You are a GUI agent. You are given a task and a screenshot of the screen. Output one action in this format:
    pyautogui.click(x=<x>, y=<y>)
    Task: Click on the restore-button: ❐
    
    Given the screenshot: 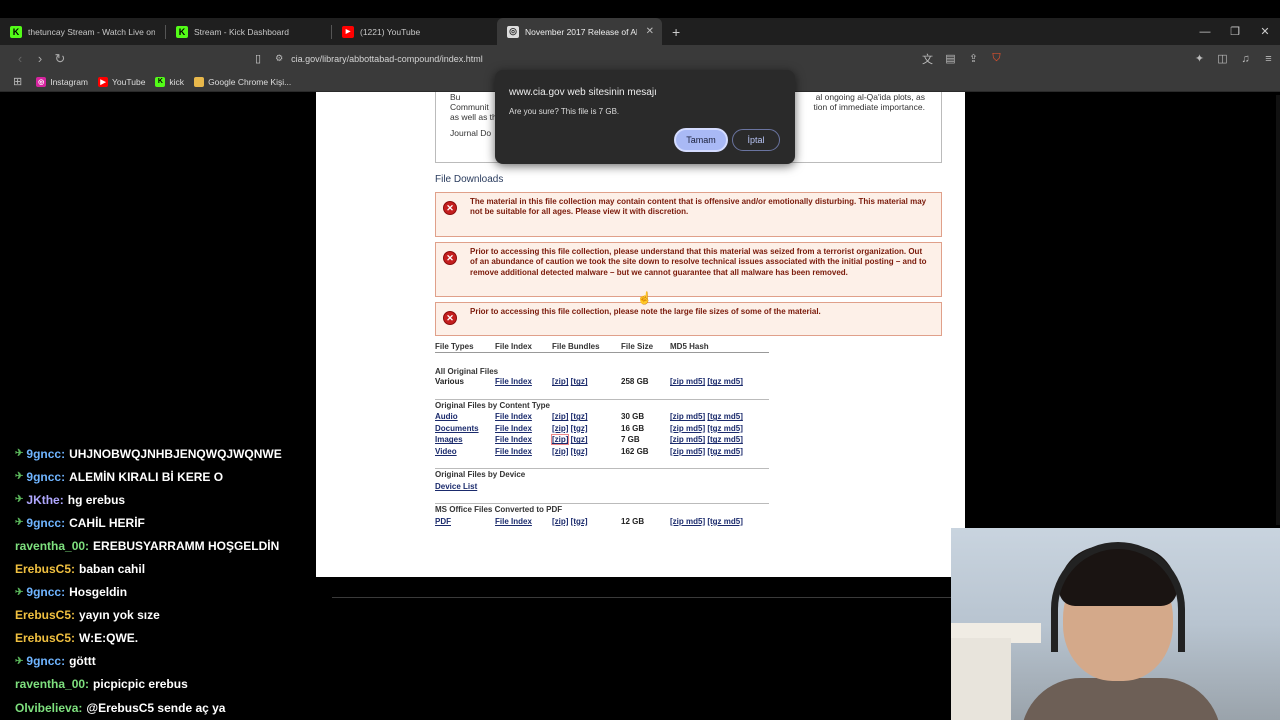 What is the action you would take?
    pyautogui.click(x=1235, y=31)
    